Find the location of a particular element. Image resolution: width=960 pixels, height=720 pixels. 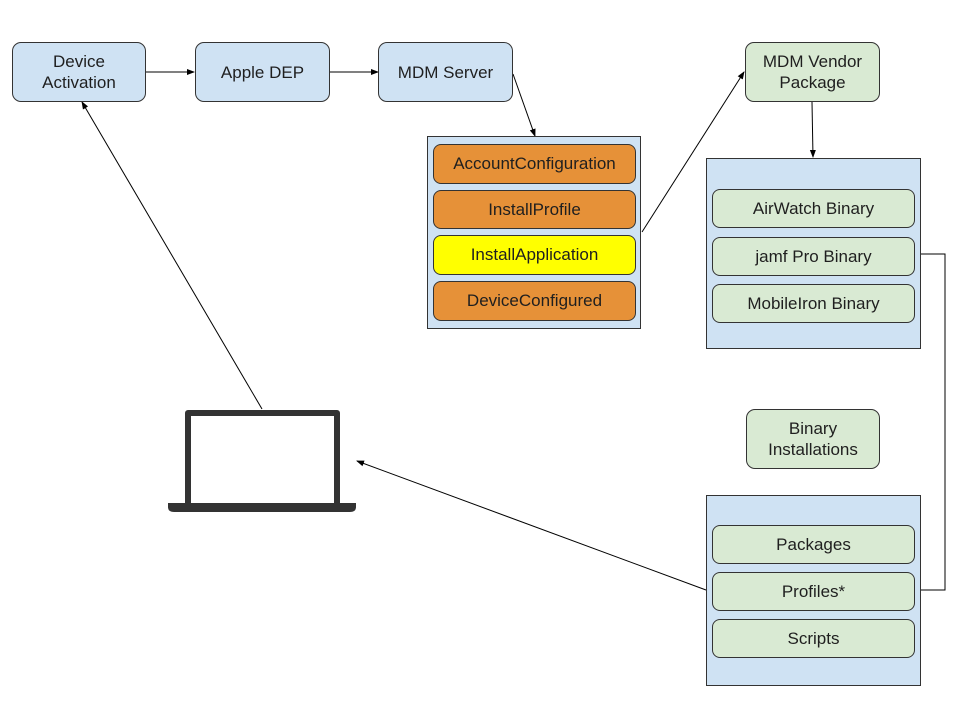

binary-mobileiron: MobileIron Binary is located at coordinates (813, 303).